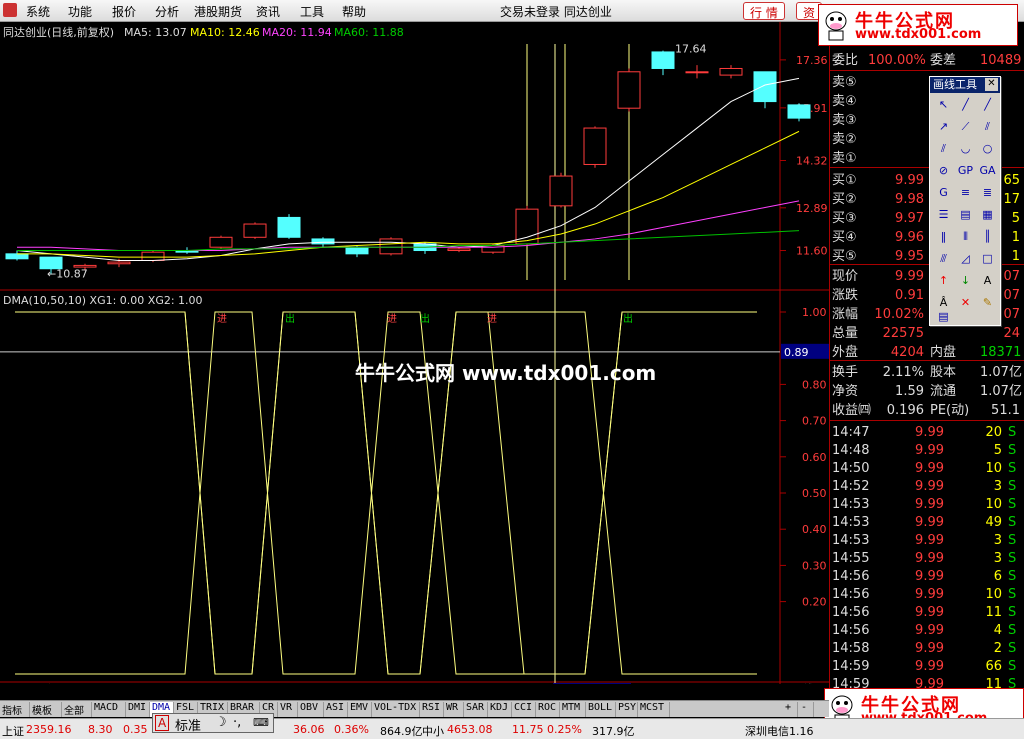 Image resolution: width=1024 pixels, height=739 pixels. Describe the element at coordinates (845, 60) in the screenshot. I see `wb-label: 委比` at that location.